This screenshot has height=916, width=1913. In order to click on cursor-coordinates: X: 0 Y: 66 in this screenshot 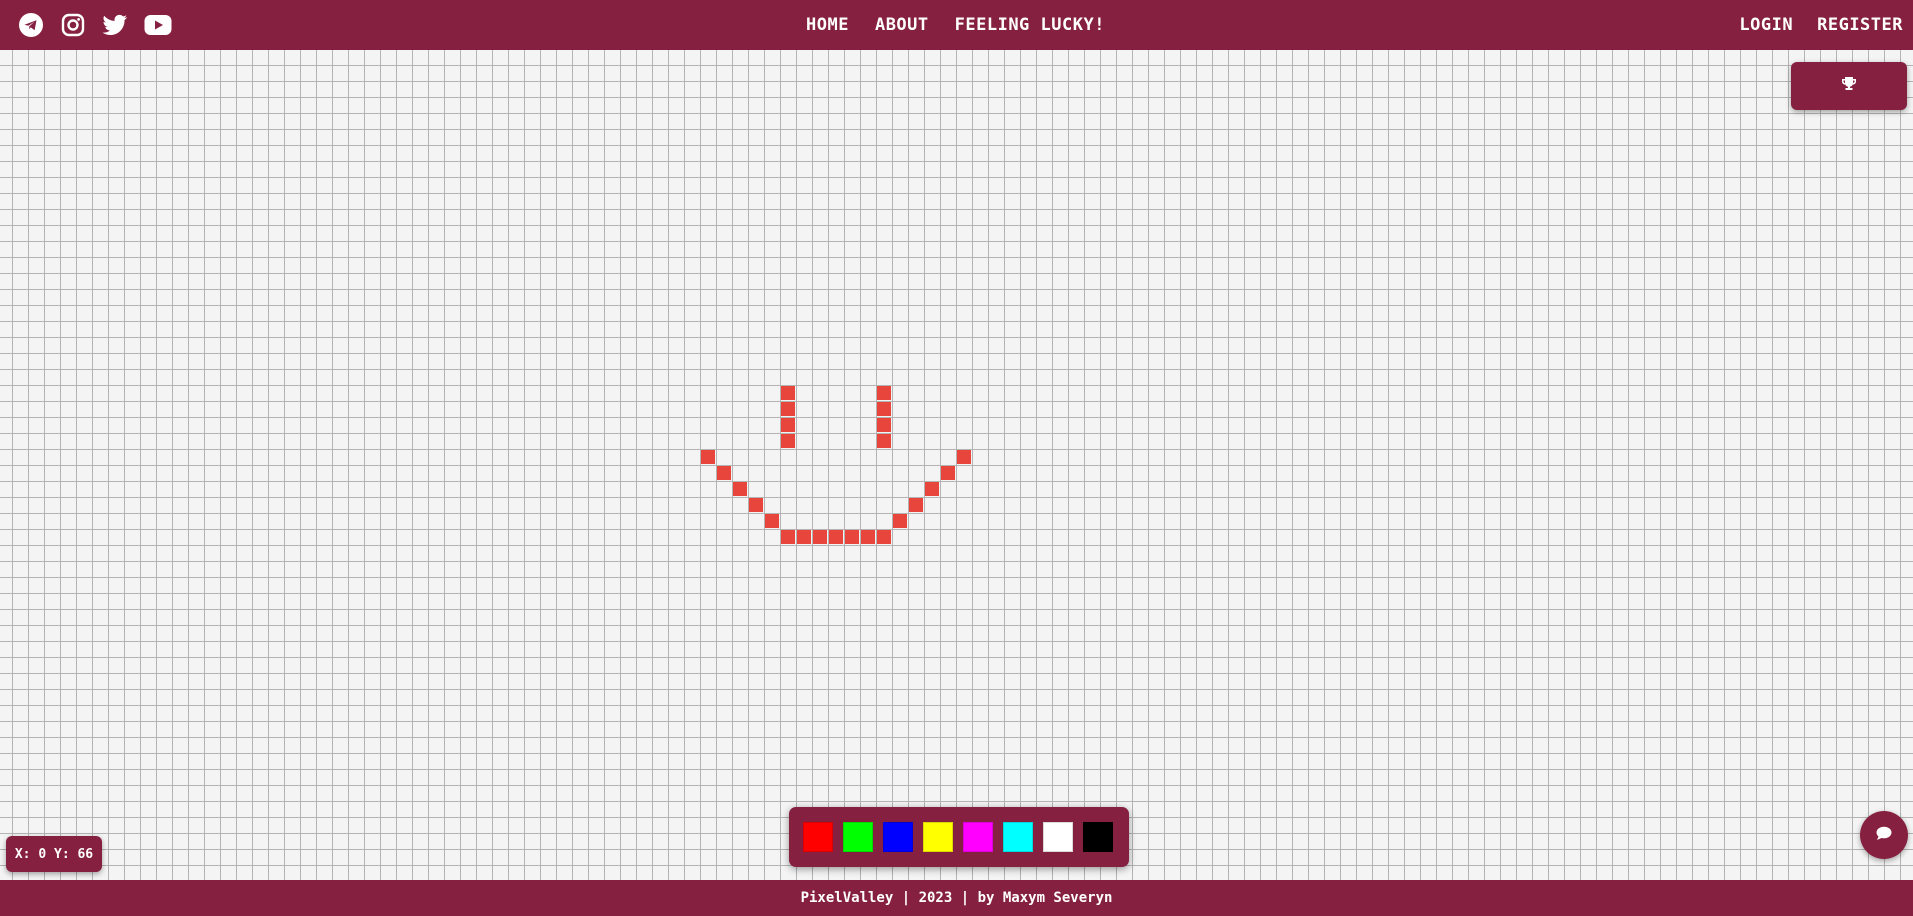, I will do `click(54, 854)`.